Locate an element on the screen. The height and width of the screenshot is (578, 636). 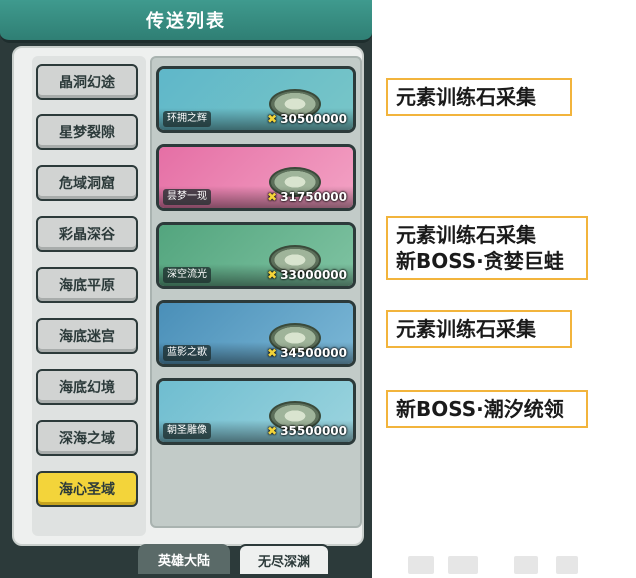
nav-label: 彩晶深谷 is located at coordinates (87, 235).